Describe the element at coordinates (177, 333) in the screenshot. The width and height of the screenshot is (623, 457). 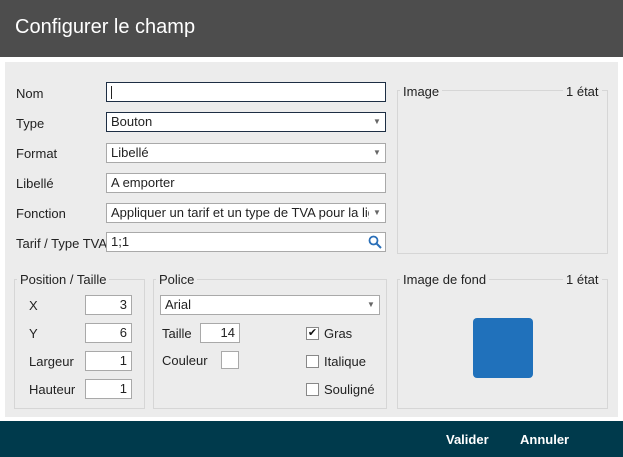
I see `taille-label: Taille` at that location.